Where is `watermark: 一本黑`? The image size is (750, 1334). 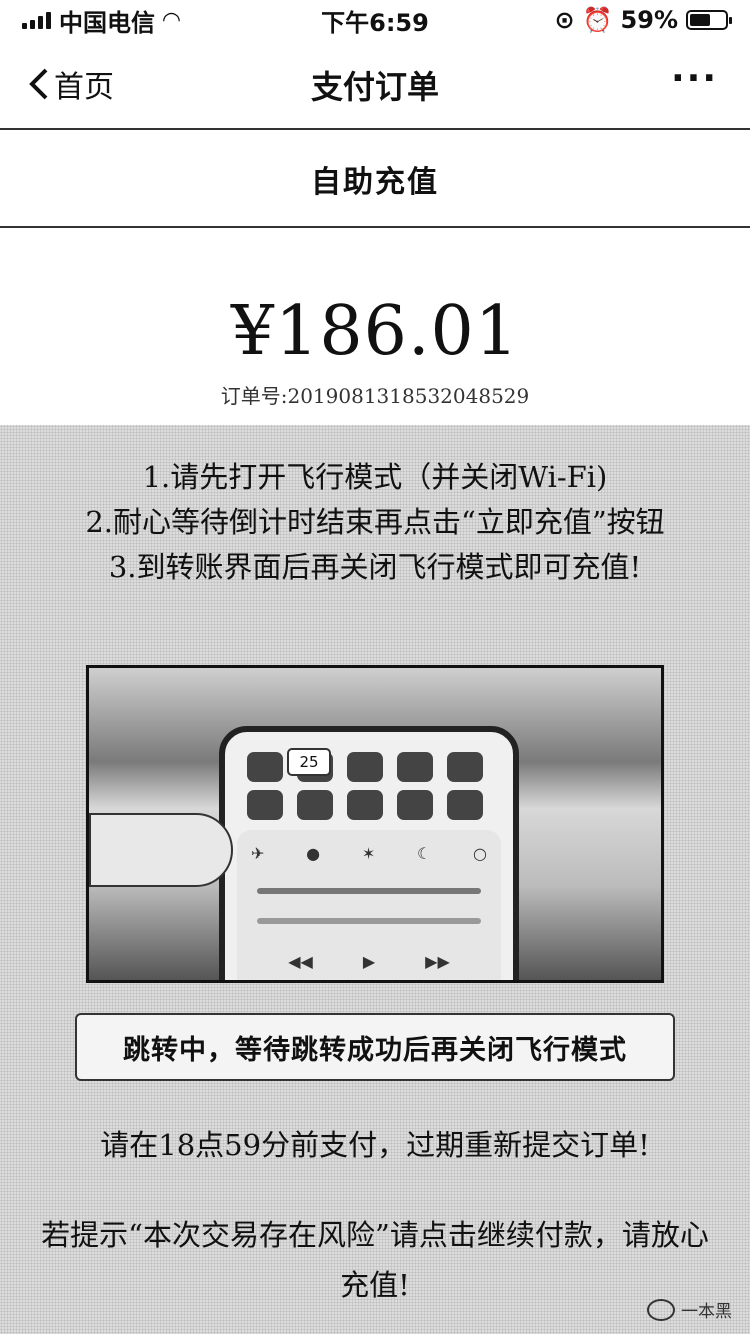 watermark: 一本黑 is located at coordinates (689, 1309).